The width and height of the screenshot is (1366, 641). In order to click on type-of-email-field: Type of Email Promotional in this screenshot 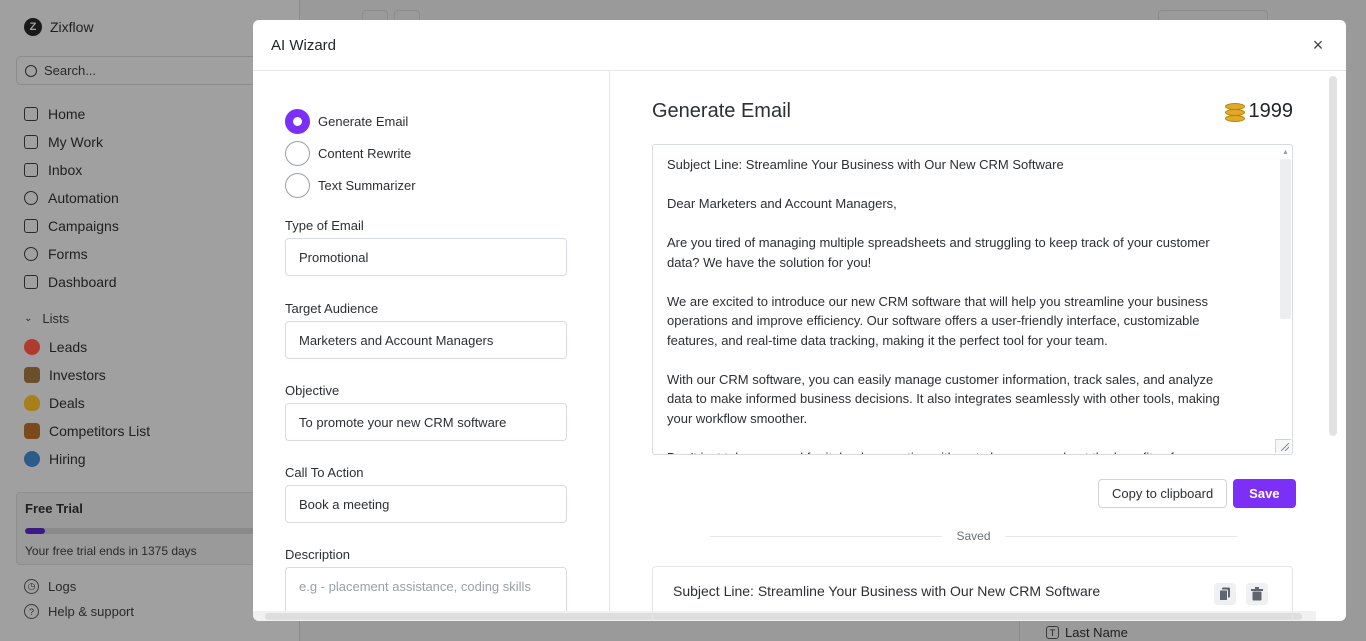, I will do `click(447, 247)`.